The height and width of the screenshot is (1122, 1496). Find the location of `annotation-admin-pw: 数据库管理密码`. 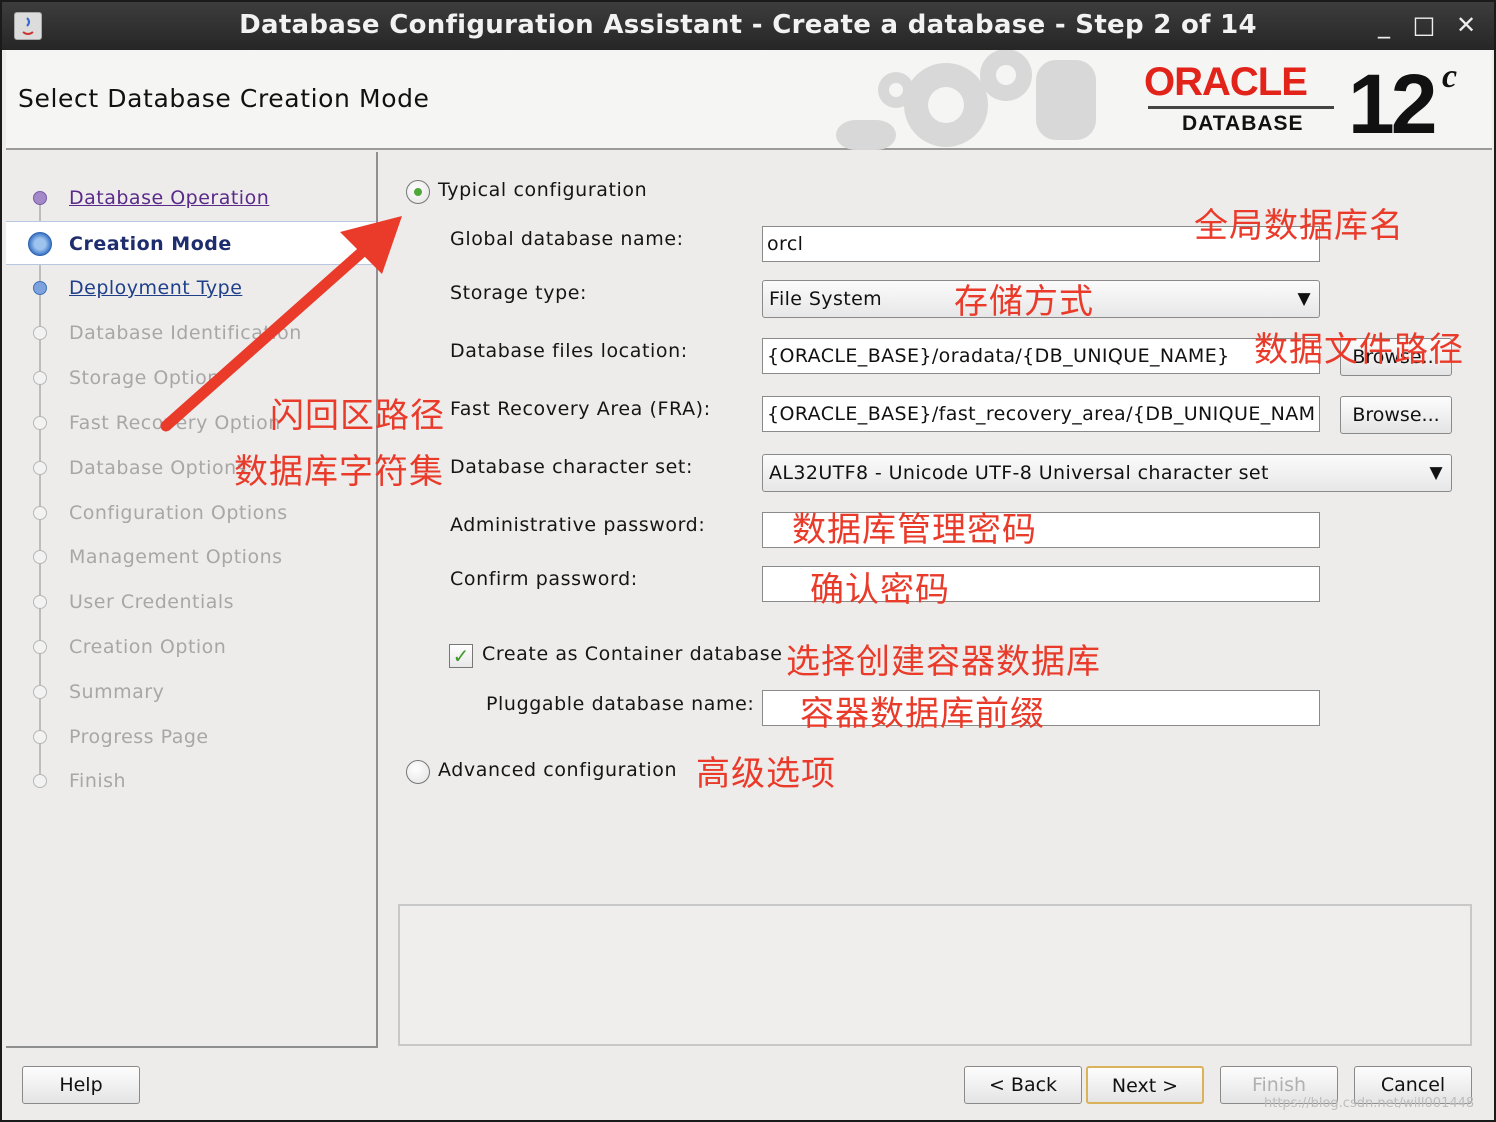

annotation-admin-pw: 数据库管理密码 is located at coordinates (914, 530).